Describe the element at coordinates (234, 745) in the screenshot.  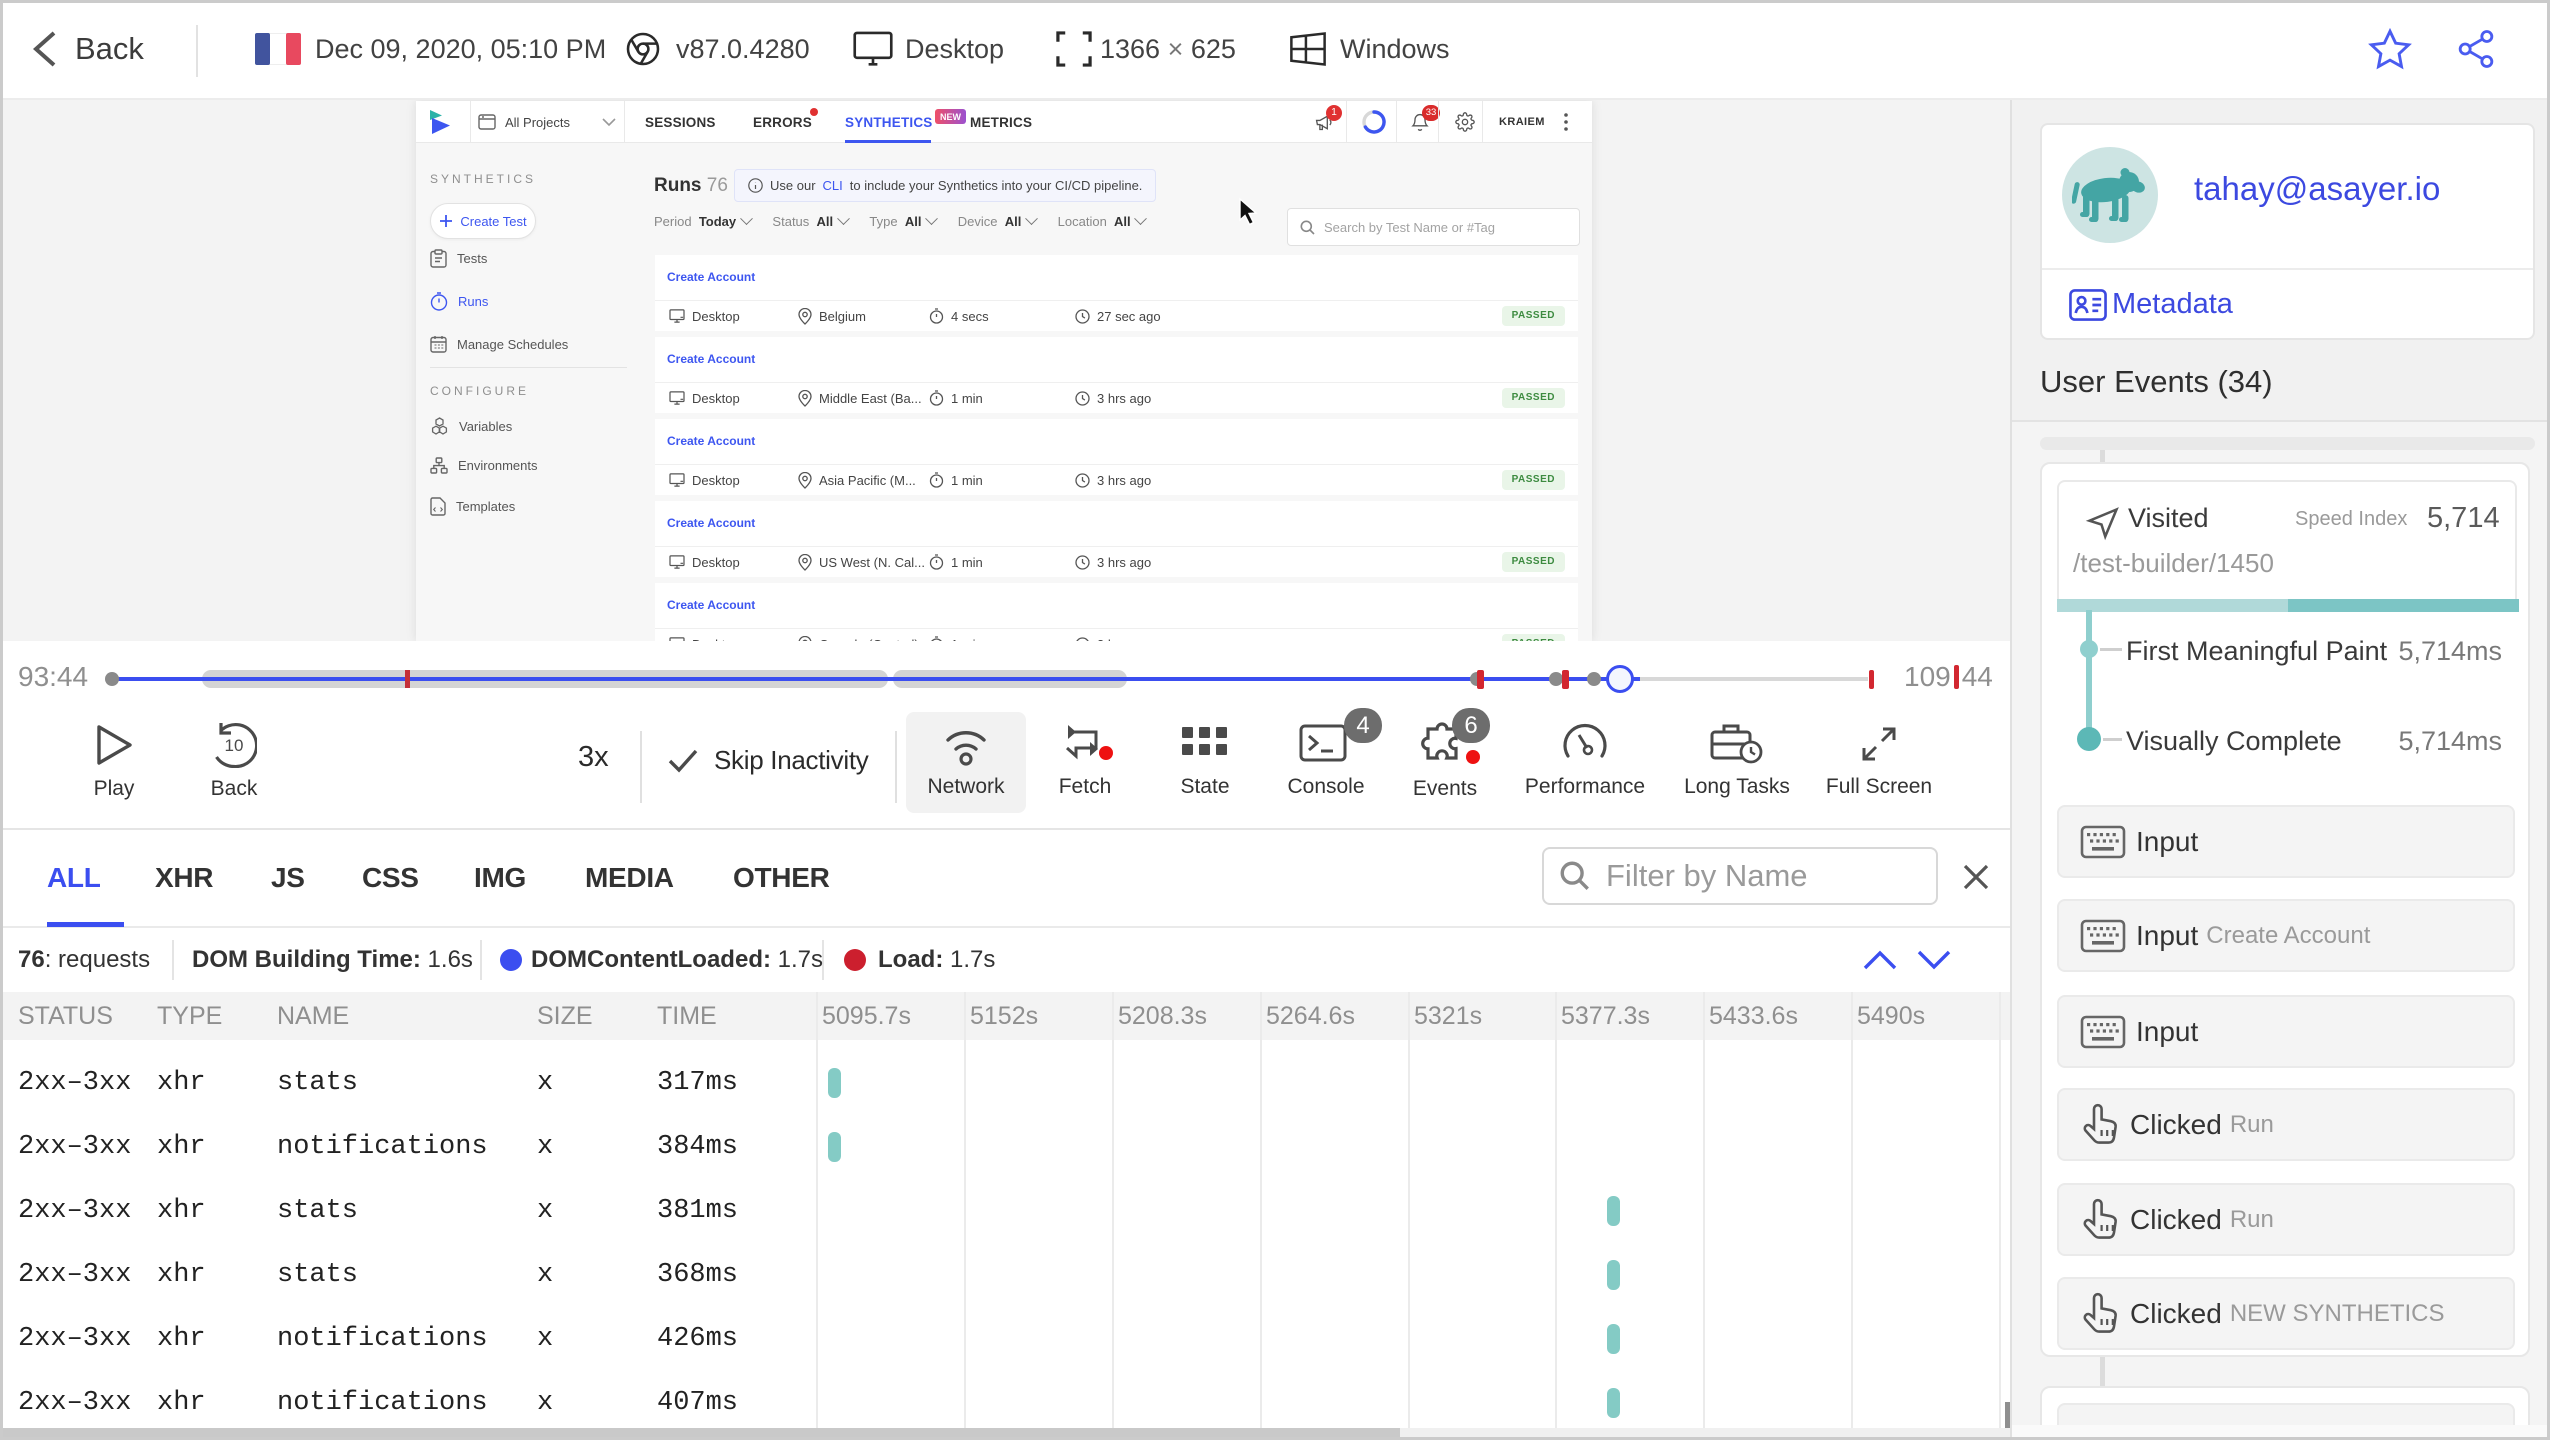
I see `svg-text: 10` at that location.